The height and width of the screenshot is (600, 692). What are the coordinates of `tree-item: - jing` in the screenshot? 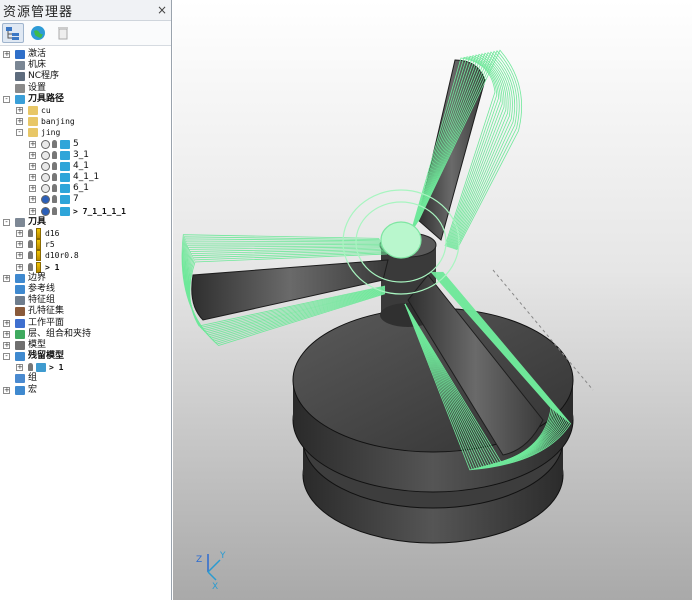 It's located at (85, 132).